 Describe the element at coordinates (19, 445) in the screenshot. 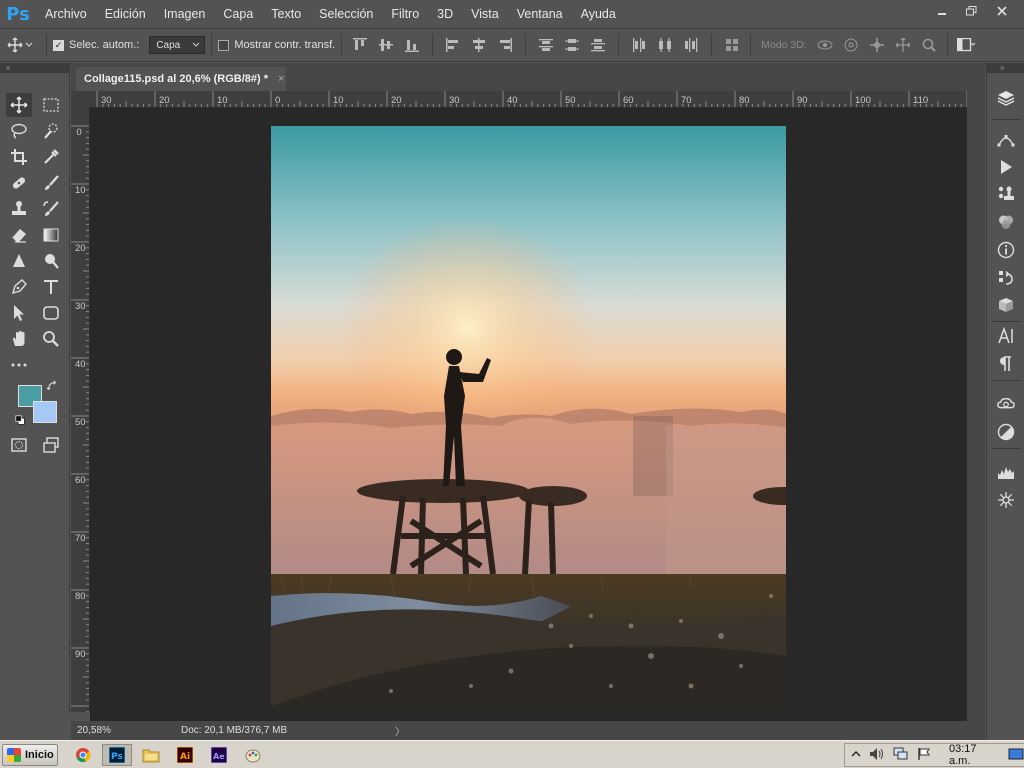

I see `quick-mask-icon` at that location.